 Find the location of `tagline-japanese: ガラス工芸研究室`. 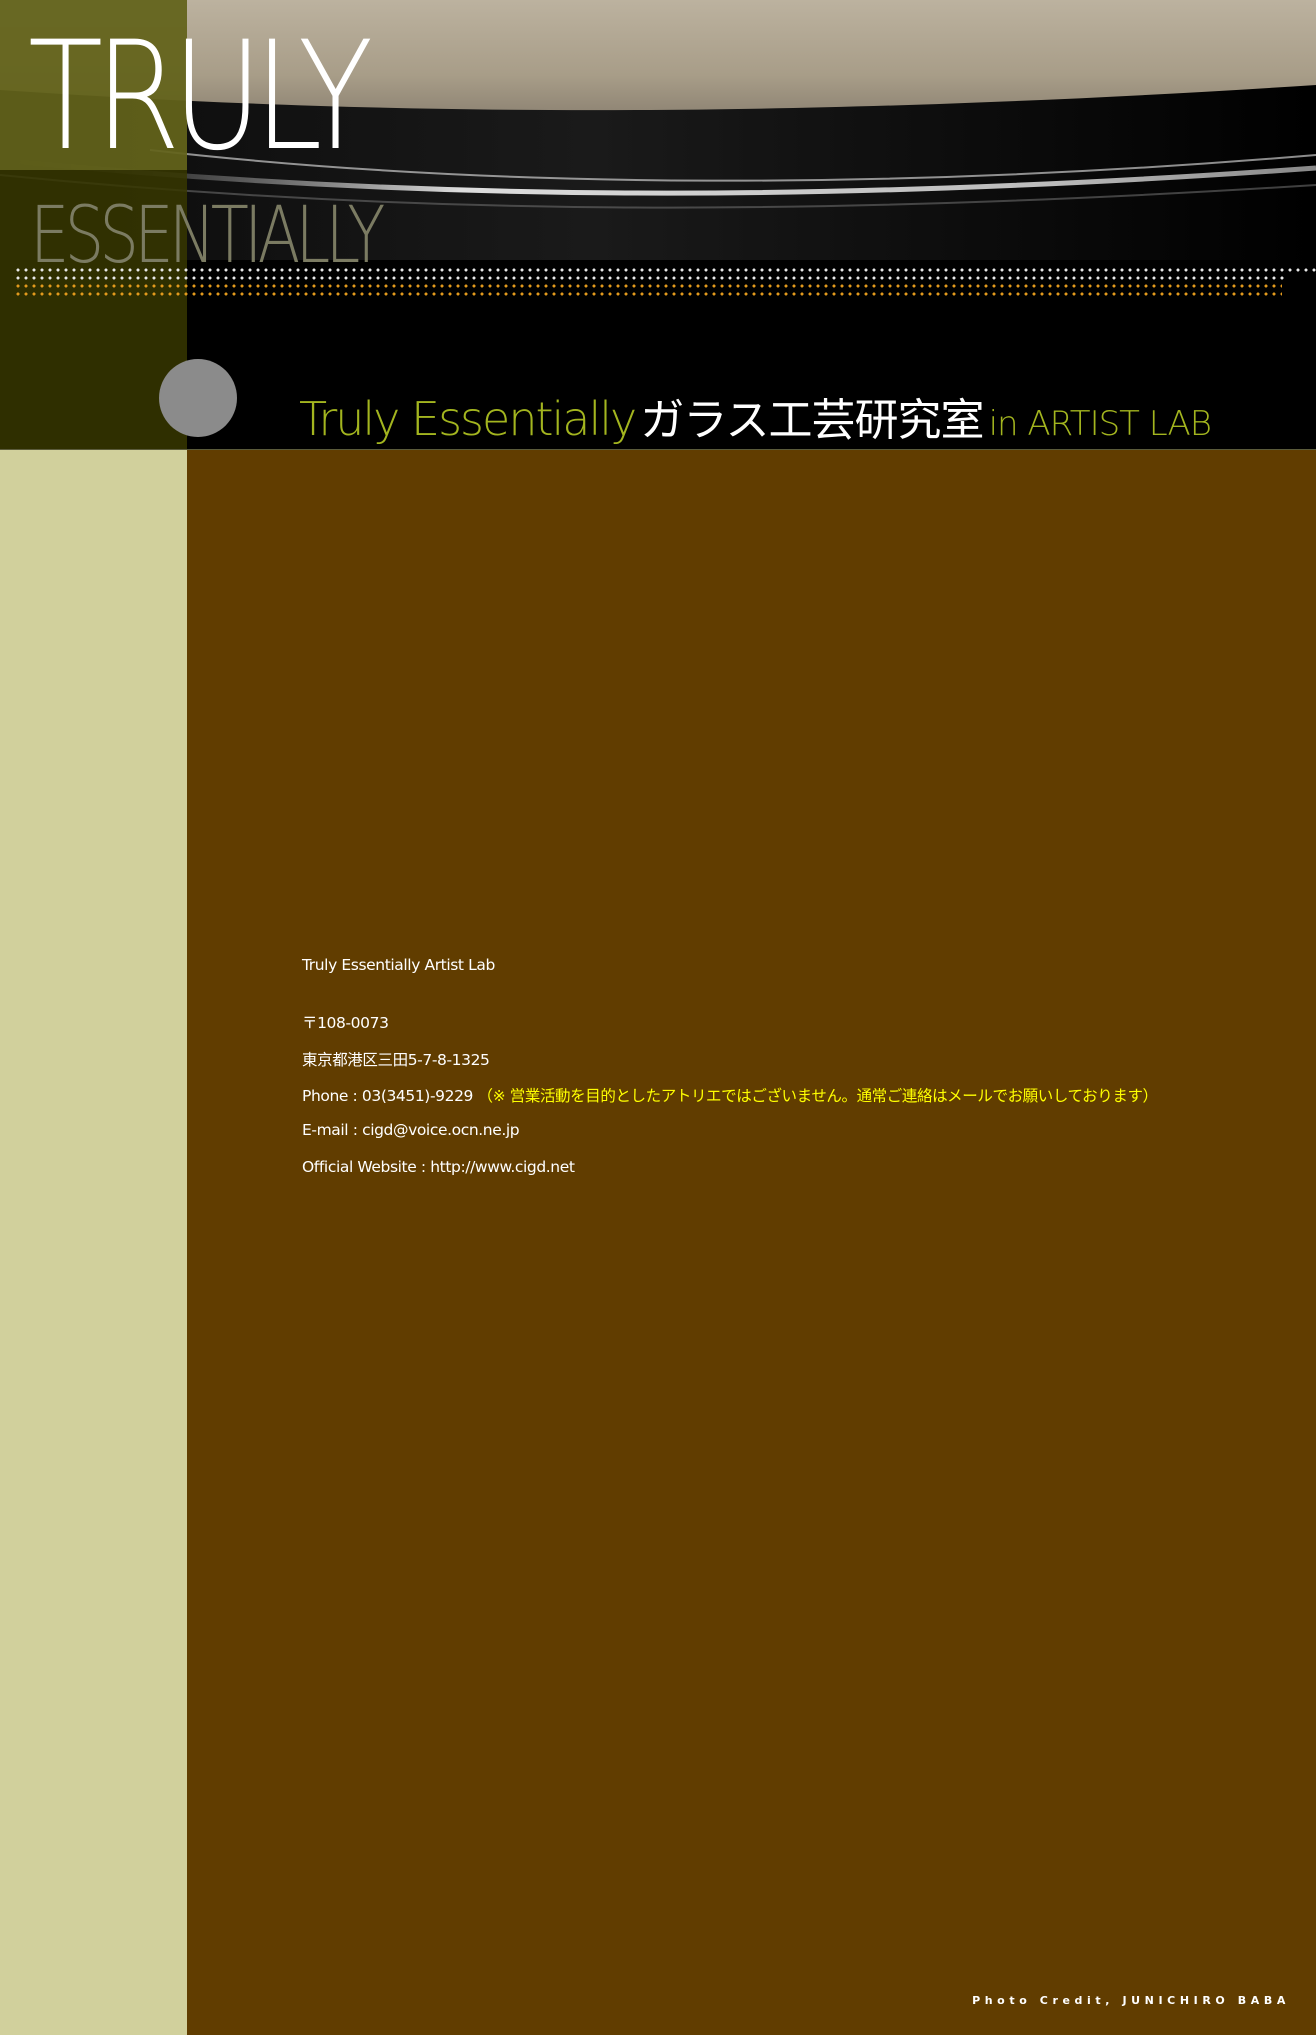

tagline-japanese: ガラス工芸研究室 is located at coordinates (812, 420).